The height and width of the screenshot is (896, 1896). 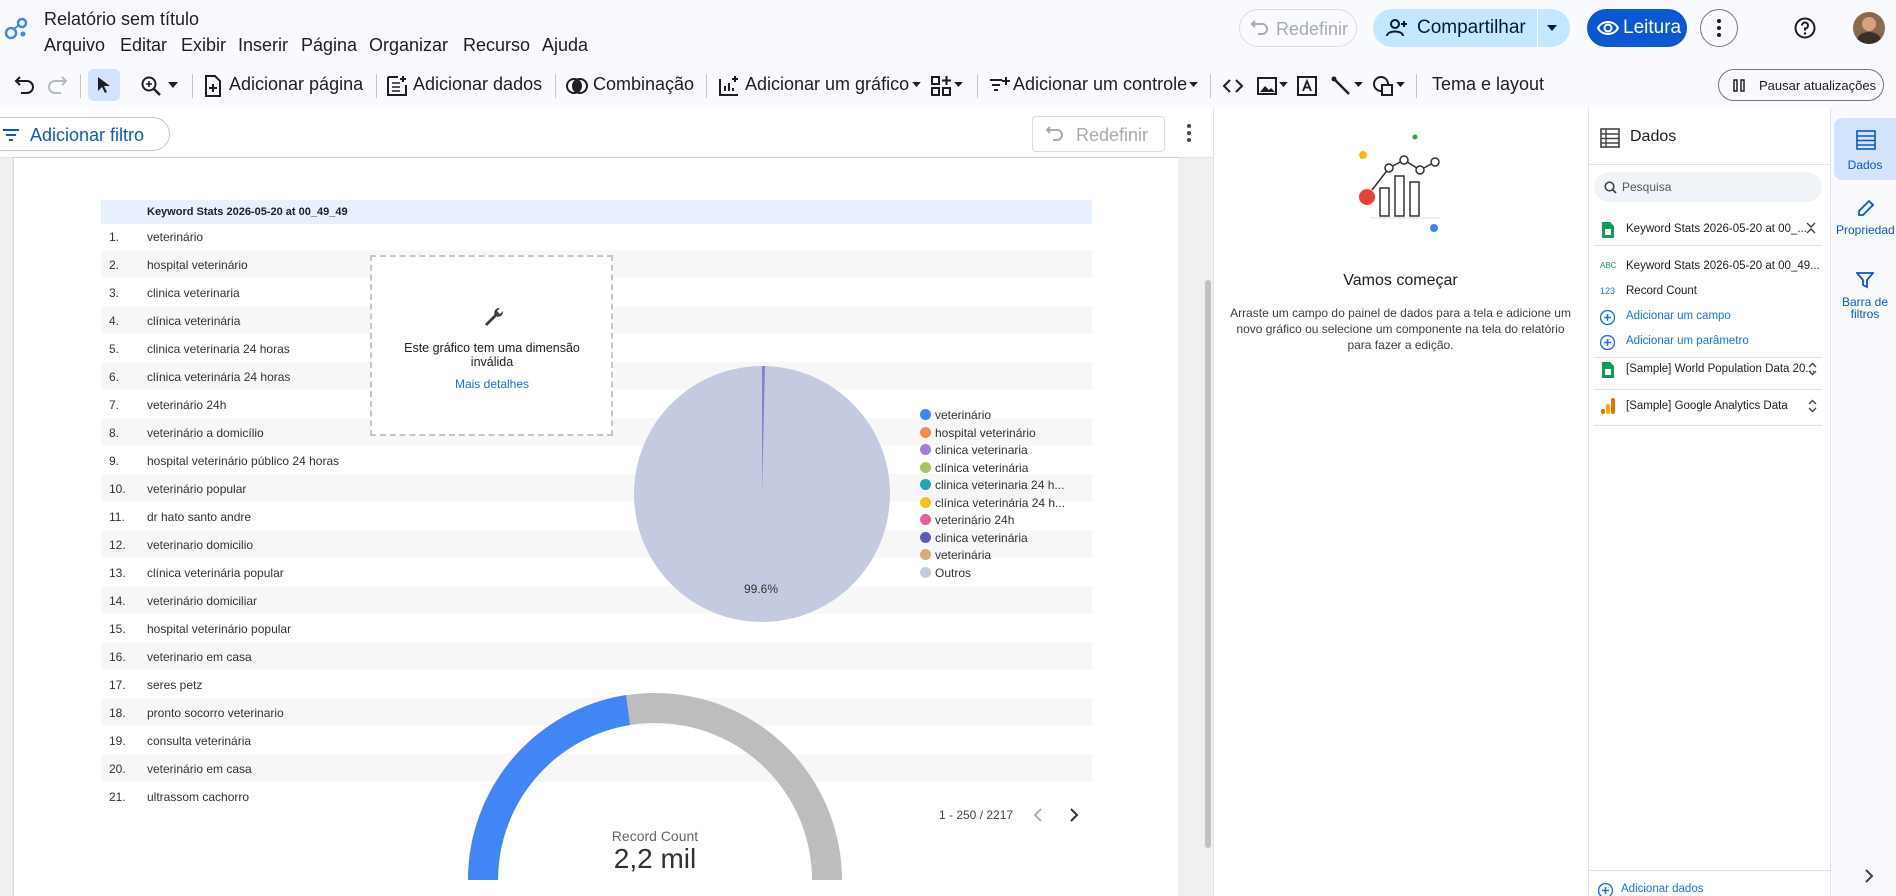 What do you see at coordinates (955, 416) in the screenshot?
I see `legend-item: veterinário` at bounding box center [955, 416].